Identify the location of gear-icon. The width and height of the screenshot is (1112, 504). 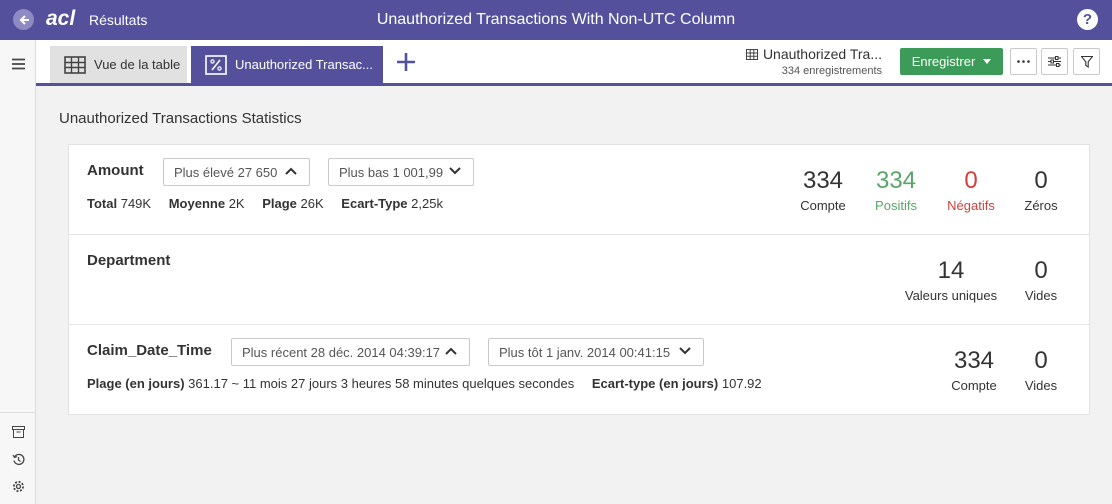
(18, 486).